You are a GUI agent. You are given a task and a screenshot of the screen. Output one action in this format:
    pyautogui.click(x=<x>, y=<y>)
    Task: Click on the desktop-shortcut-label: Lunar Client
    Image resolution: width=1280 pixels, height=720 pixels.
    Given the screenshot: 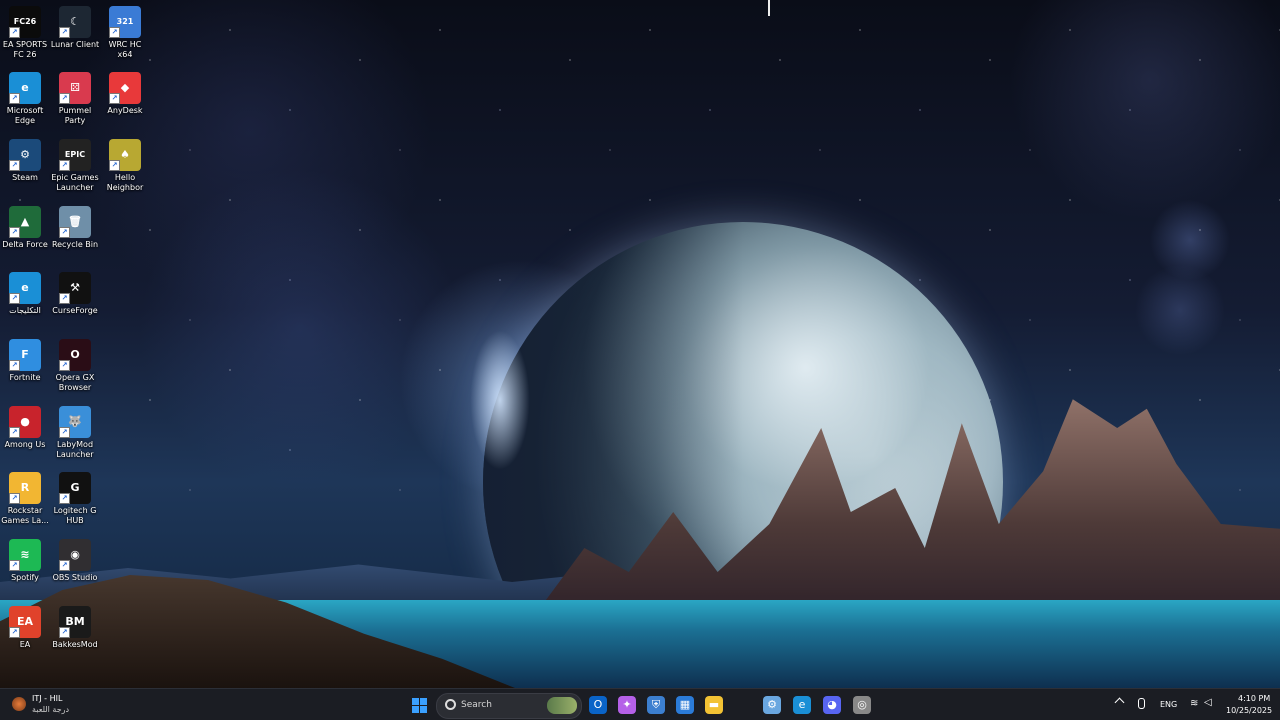 What is the action you would take?
    pyautogui.click(x=75, y=44)
    